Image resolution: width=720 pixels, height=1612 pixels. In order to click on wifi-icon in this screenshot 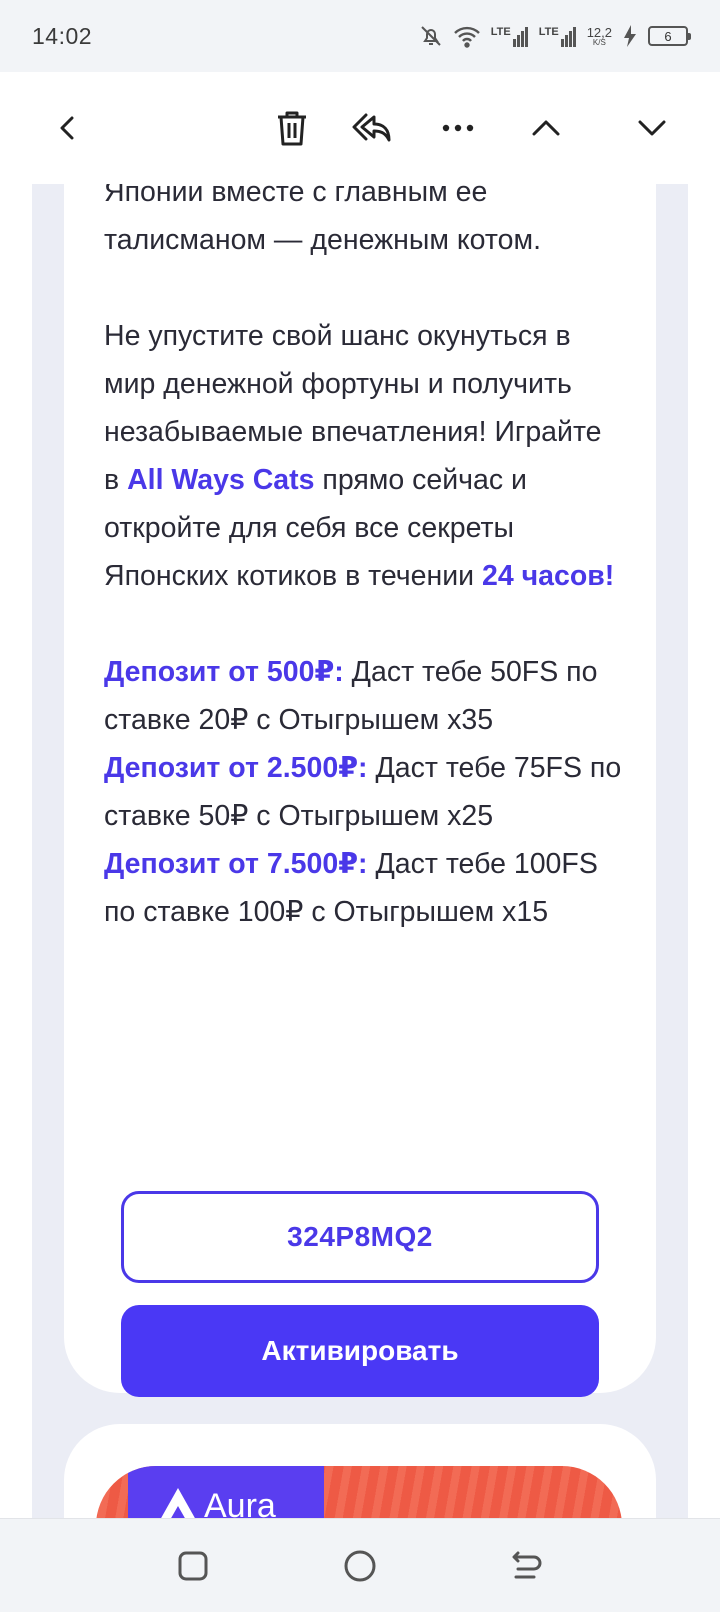, I will do `click(467, 36)`.